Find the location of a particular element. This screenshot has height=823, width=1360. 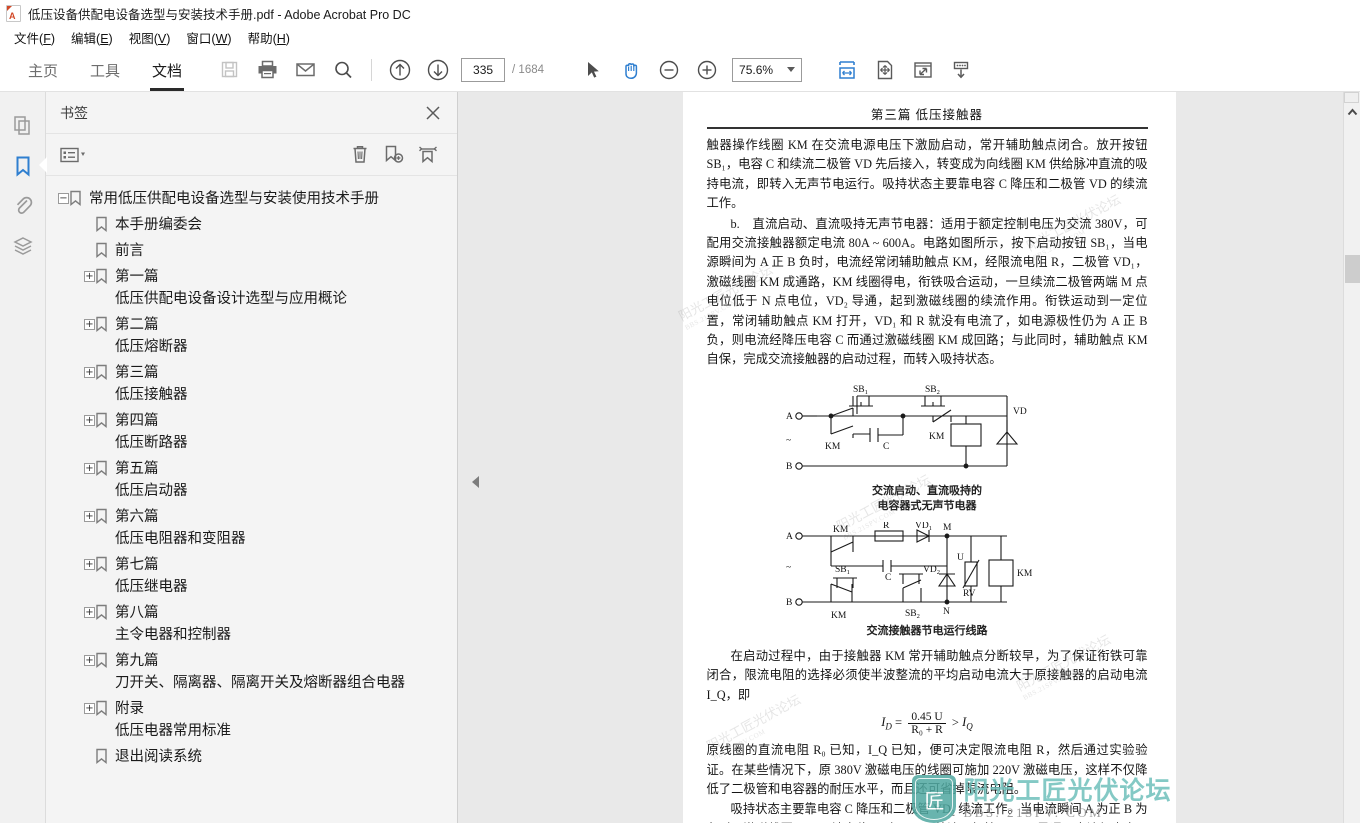

menu-bar: 文件(F) 编辑(E) 视图(V) 窗口(W) 帮助(H) is located at coordinates (680, 37).